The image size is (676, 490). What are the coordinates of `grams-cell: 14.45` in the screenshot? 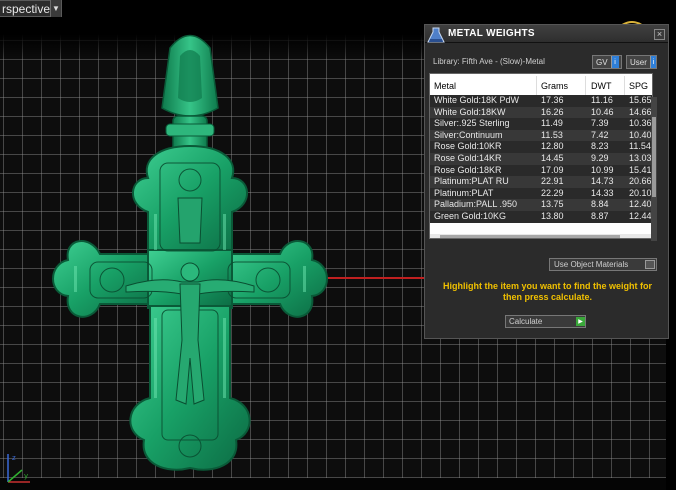 It's located at (552, 158).